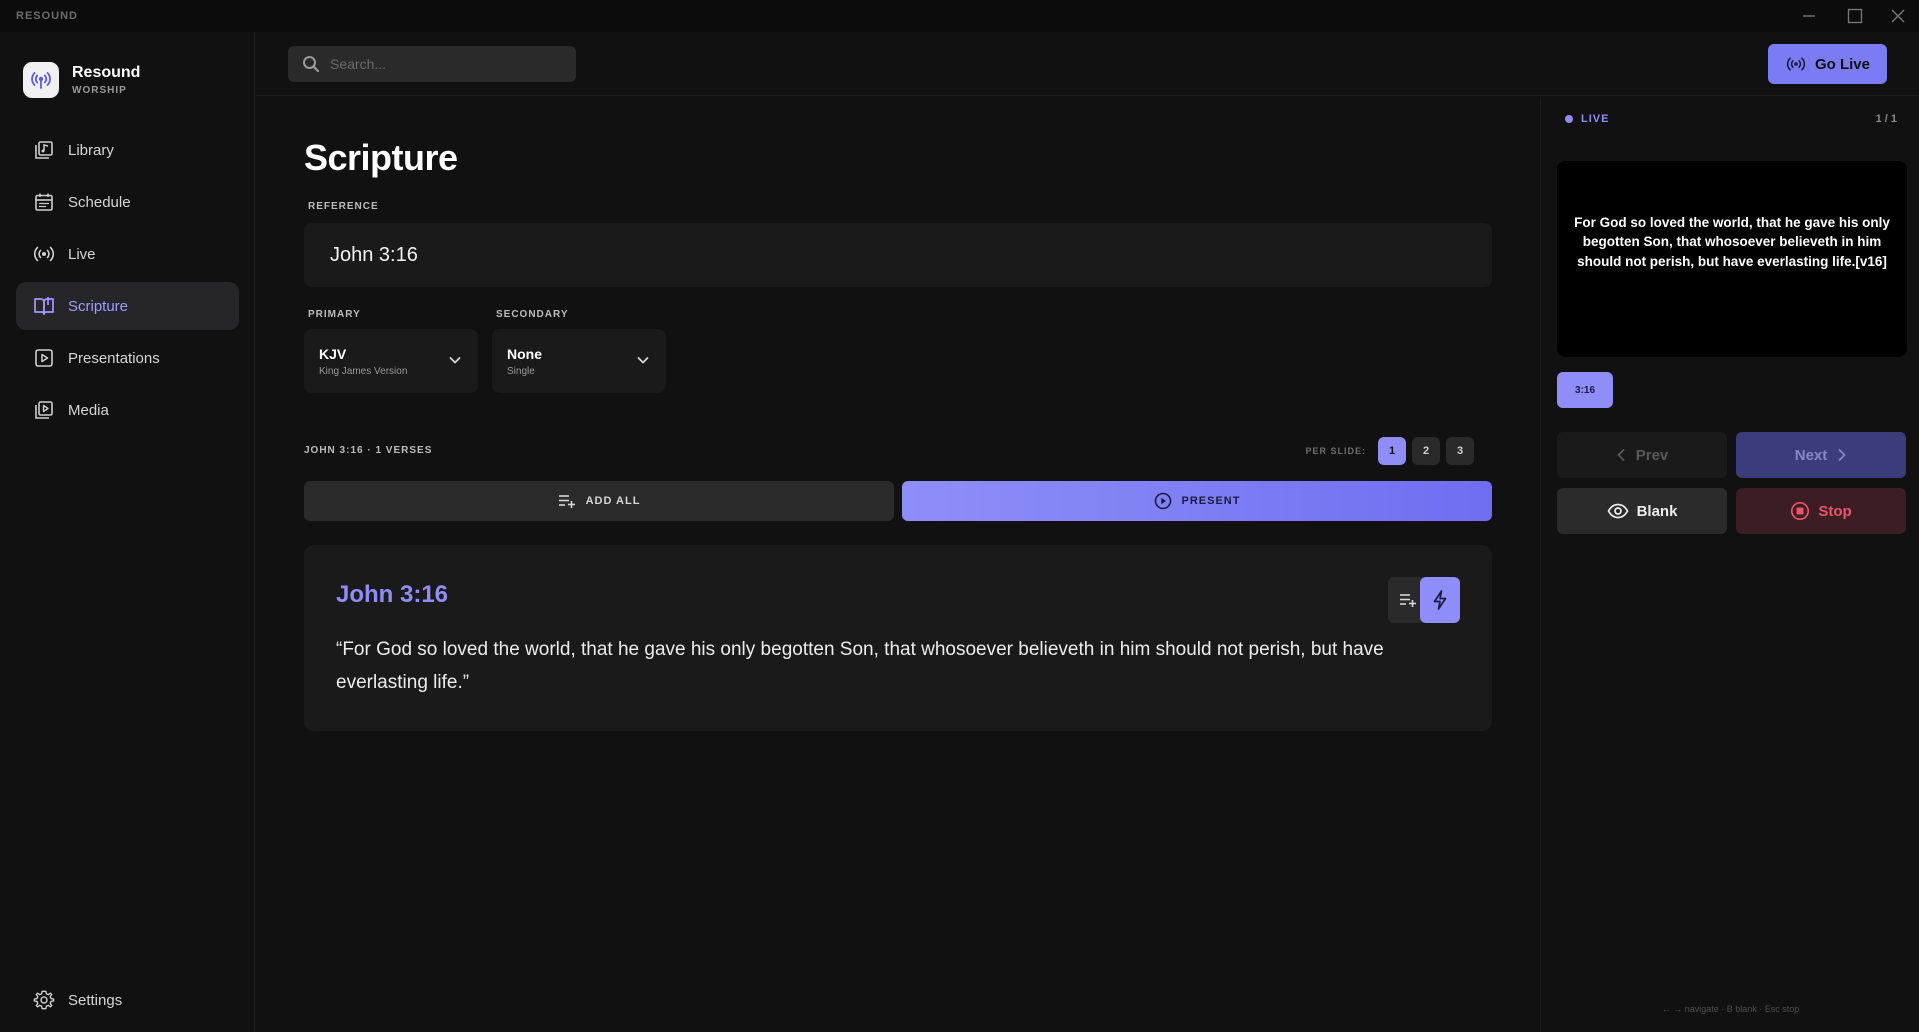 This screenshot has height=1032, width=1919. I want to click on blank-button: Blank, so click(1642, 511).